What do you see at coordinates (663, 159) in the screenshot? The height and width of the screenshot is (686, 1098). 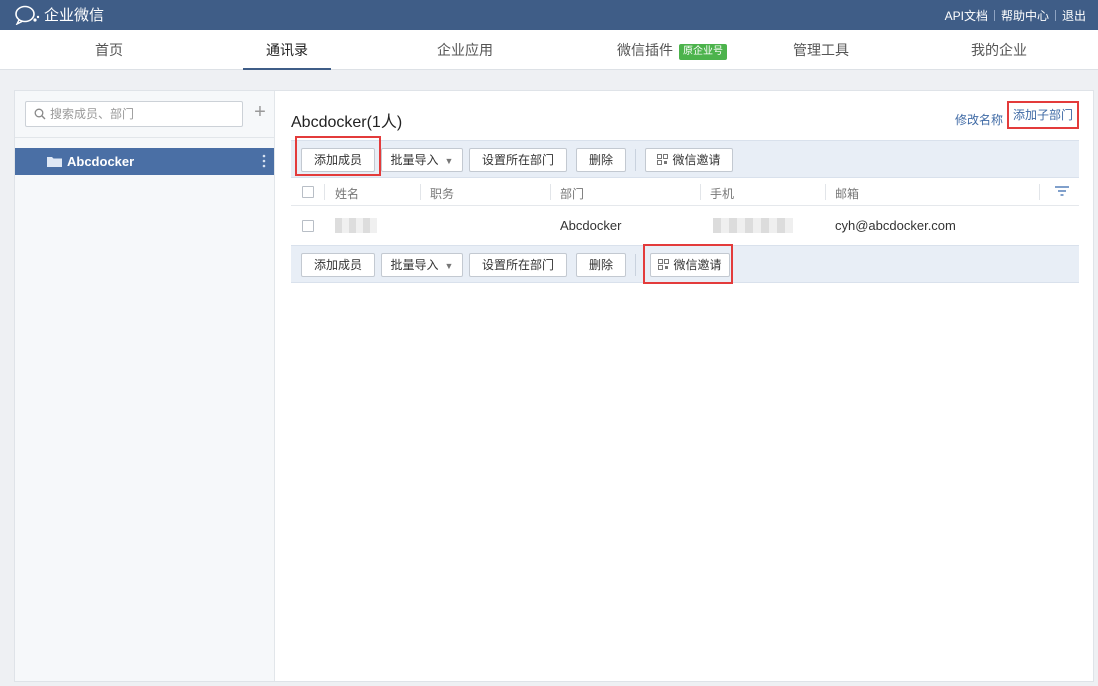 I see `qr-code-icon` at bounding box center [663, 159].